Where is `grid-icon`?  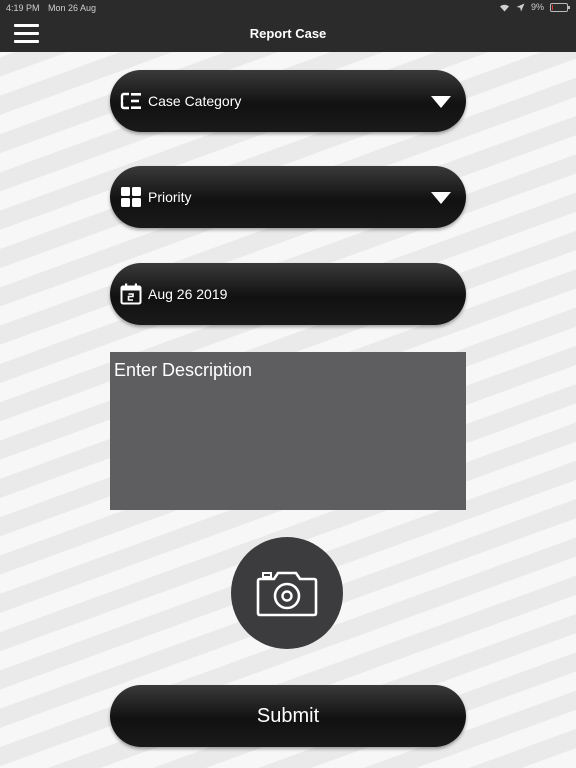 grid-icon is located at coordinates (131, 197).